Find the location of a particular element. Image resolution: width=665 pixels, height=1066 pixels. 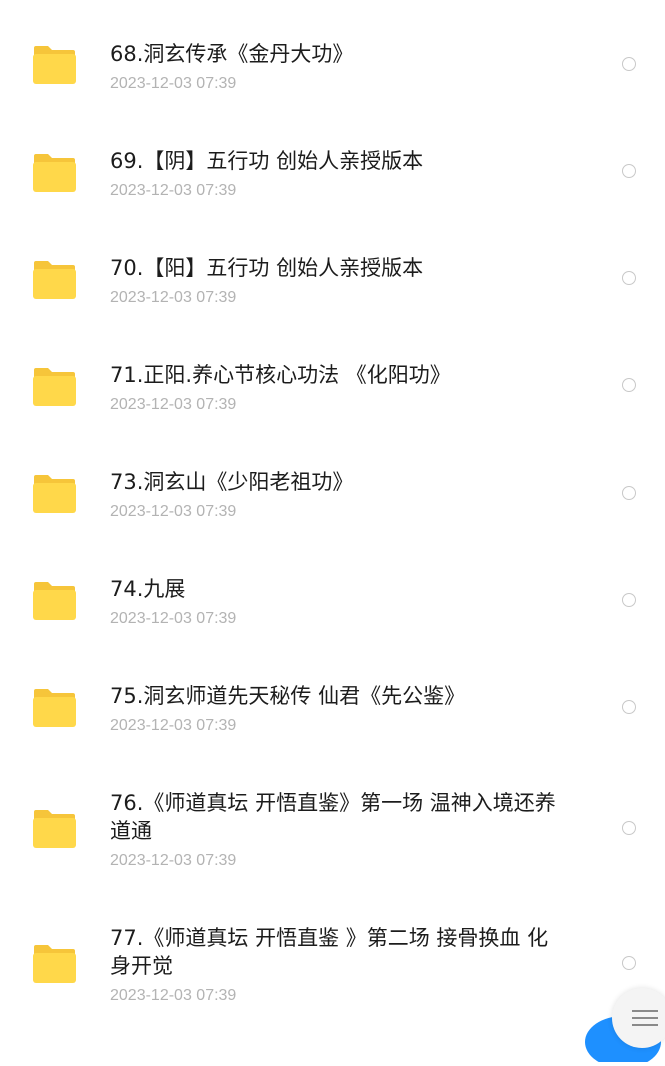

file-name: 70.【阳】五行功 创始人亲授版本 is located at coordinates (267, 268).